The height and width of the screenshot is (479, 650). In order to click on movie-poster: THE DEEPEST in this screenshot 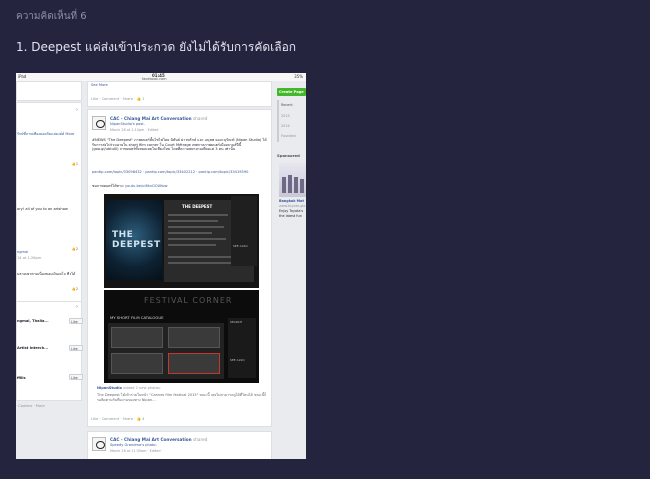, I will do `click(134, 240)`.